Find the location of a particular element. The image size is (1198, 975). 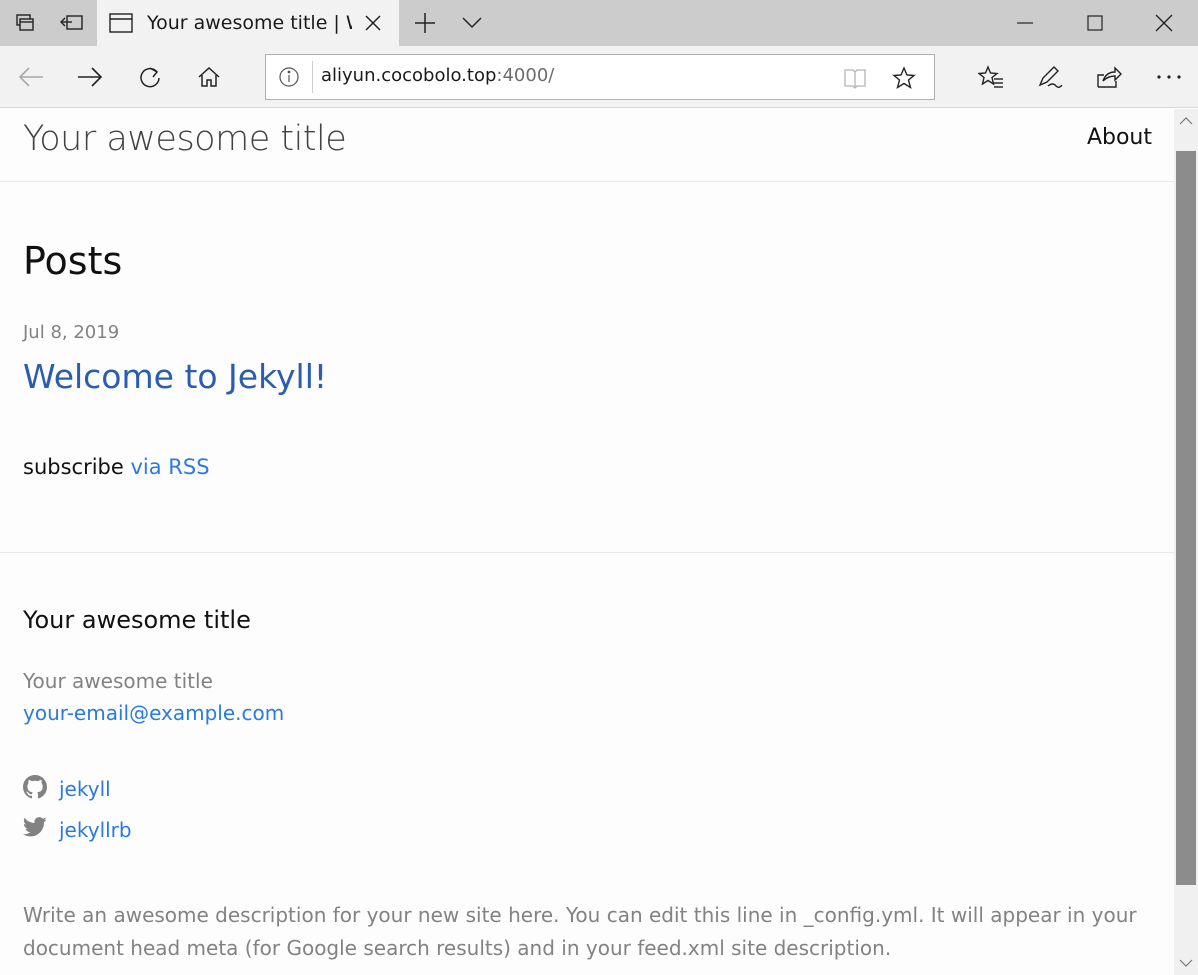

twitter-username: jekyllrb is located at coordinates (95, 830).